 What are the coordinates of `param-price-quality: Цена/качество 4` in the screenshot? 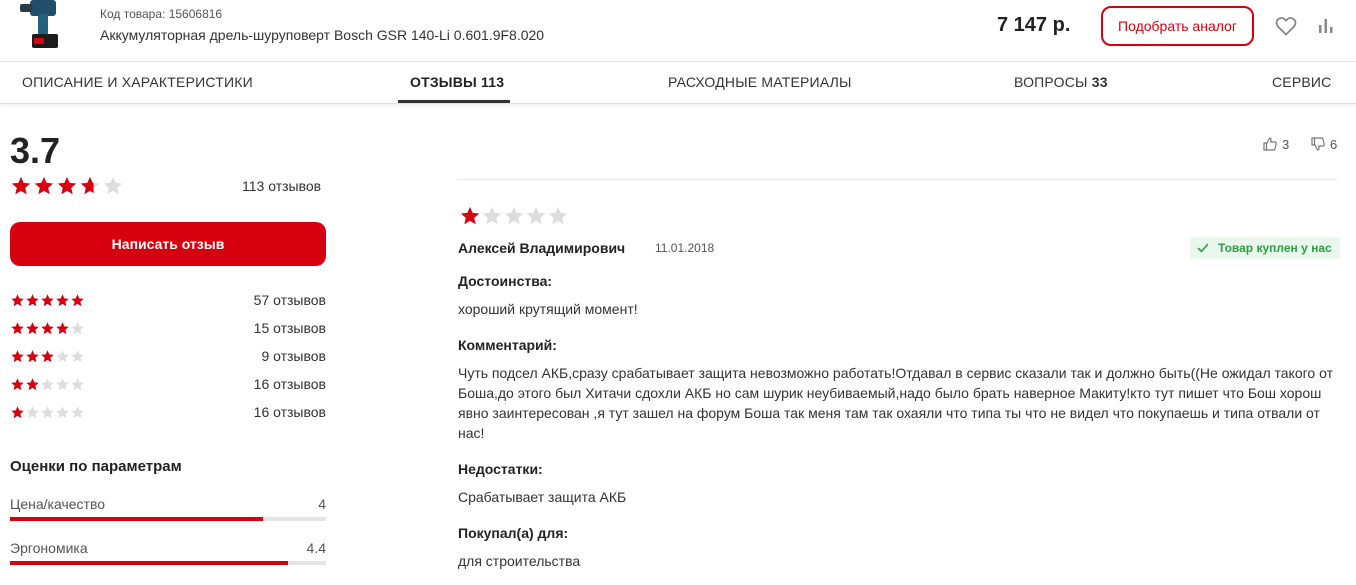 It's located at (168, 511).